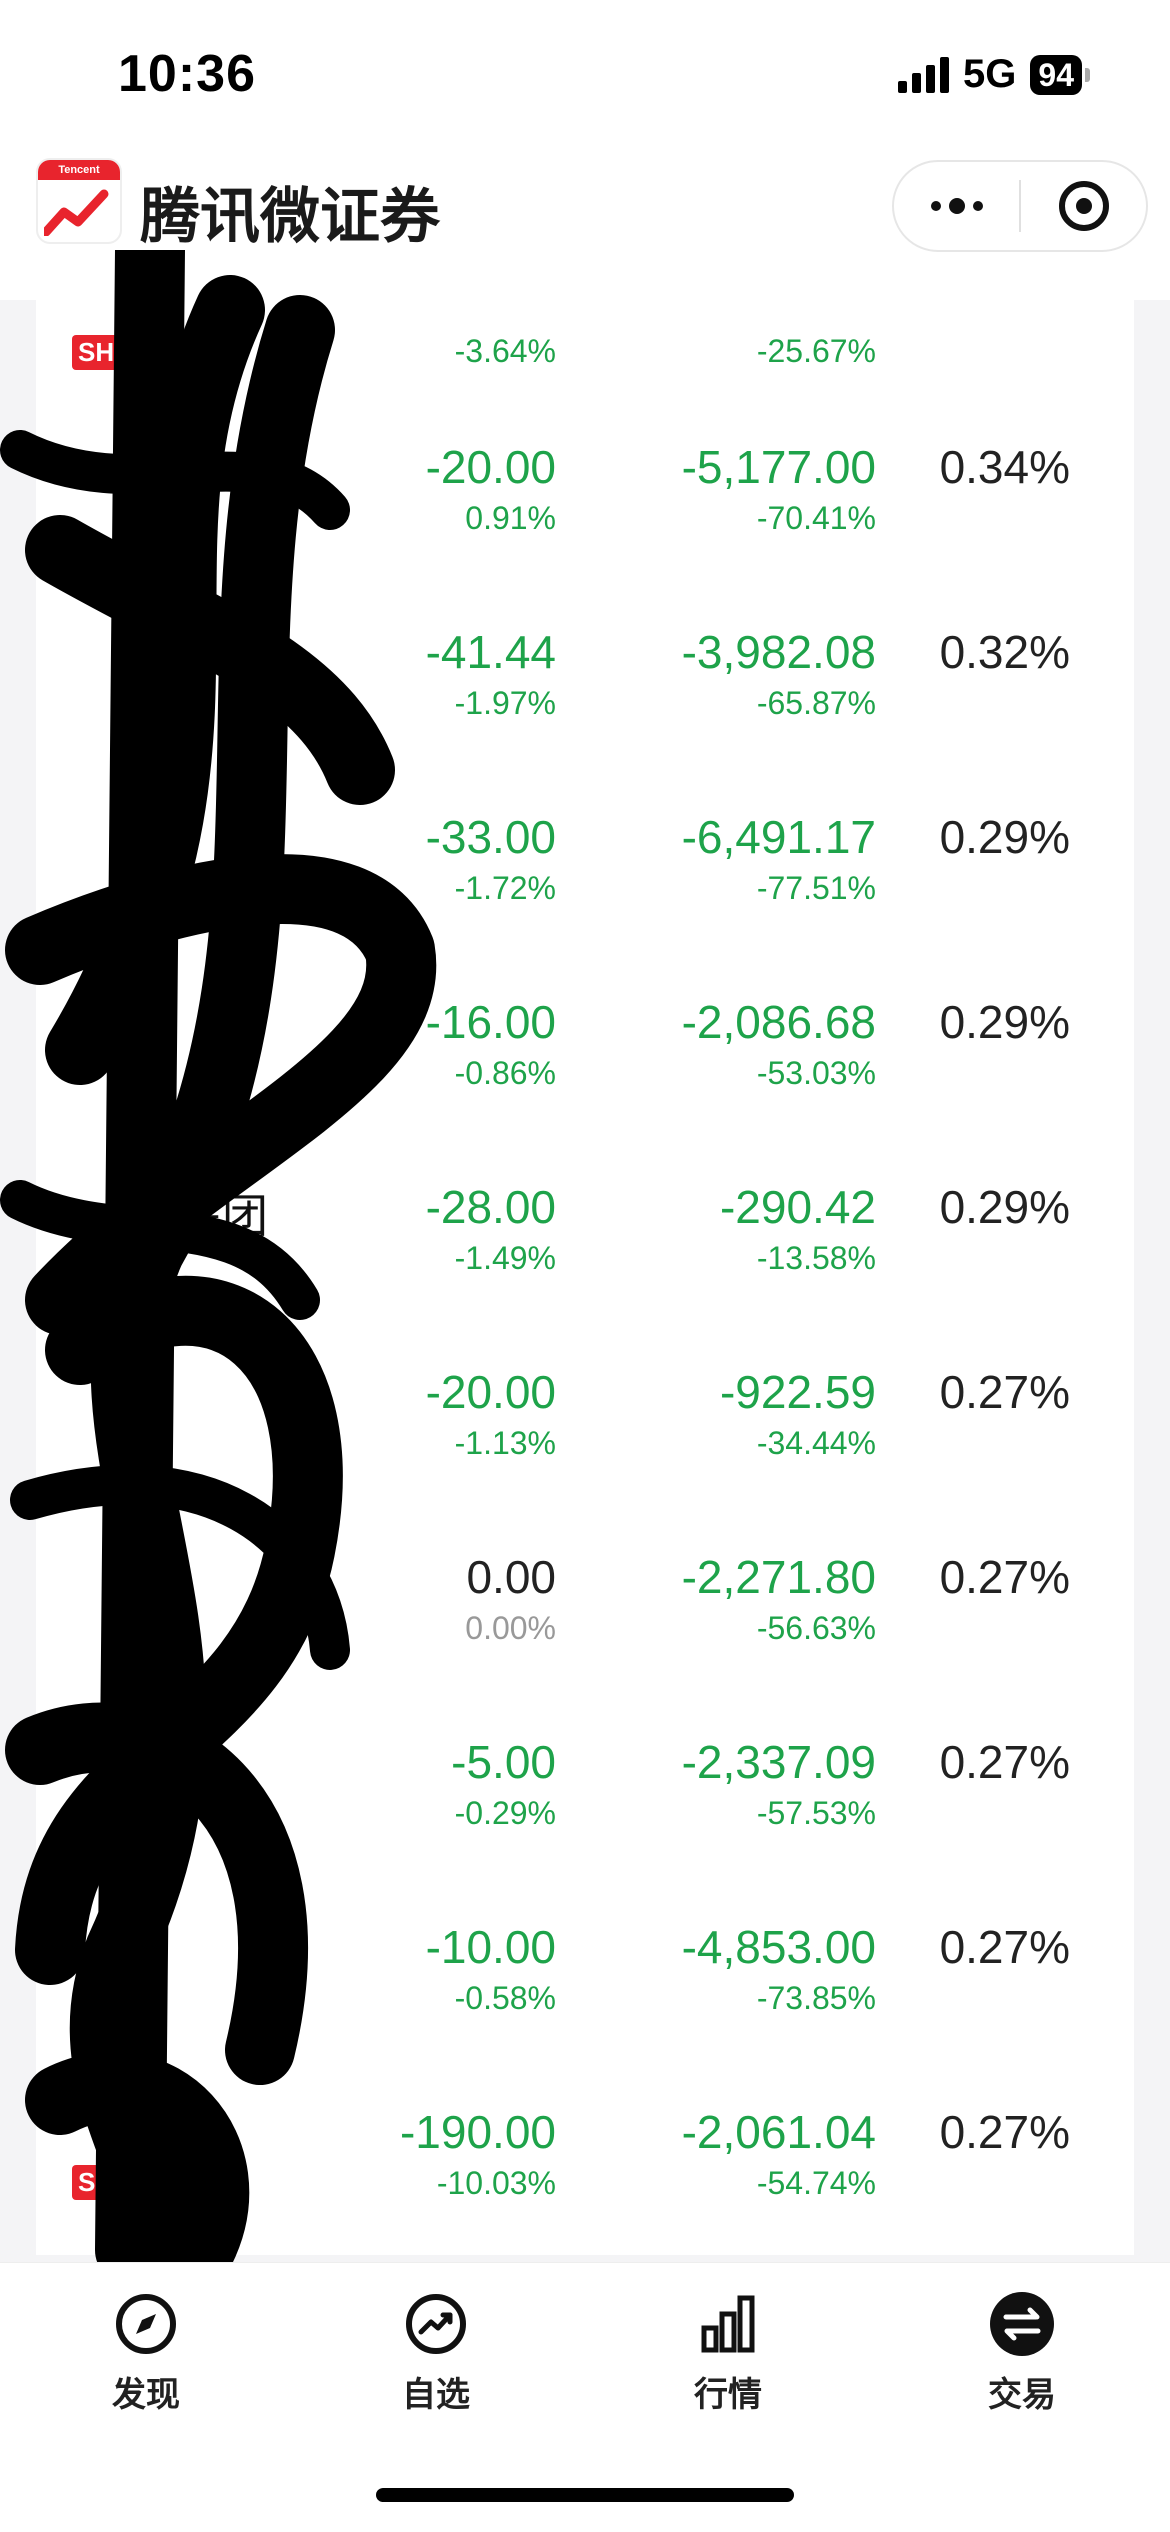  Describe the element at coordinates (778, 2132) in the screenshot. I see `position-pnl: -2,061.04` at that location.